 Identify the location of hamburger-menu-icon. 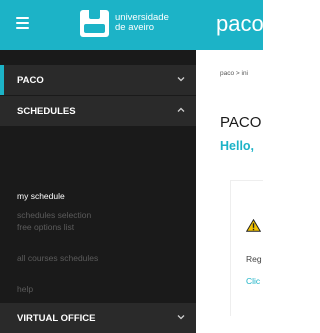
(22, 23).